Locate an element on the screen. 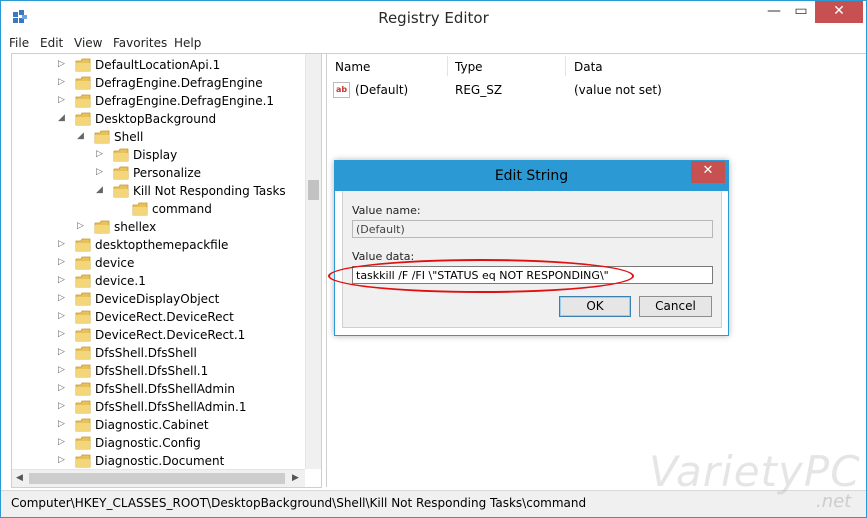 The height and width of the screenshot is (518, 867). value-row: ab (Default) REG_SZ (value not set) is located at coordinates (593, 90).